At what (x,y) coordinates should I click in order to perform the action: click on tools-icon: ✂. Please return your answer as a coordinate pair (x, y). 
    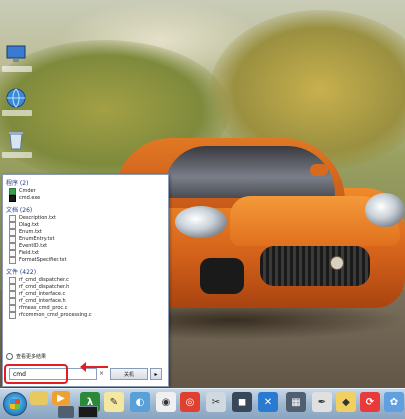
    Looking at the image, I should click on (216, 402).